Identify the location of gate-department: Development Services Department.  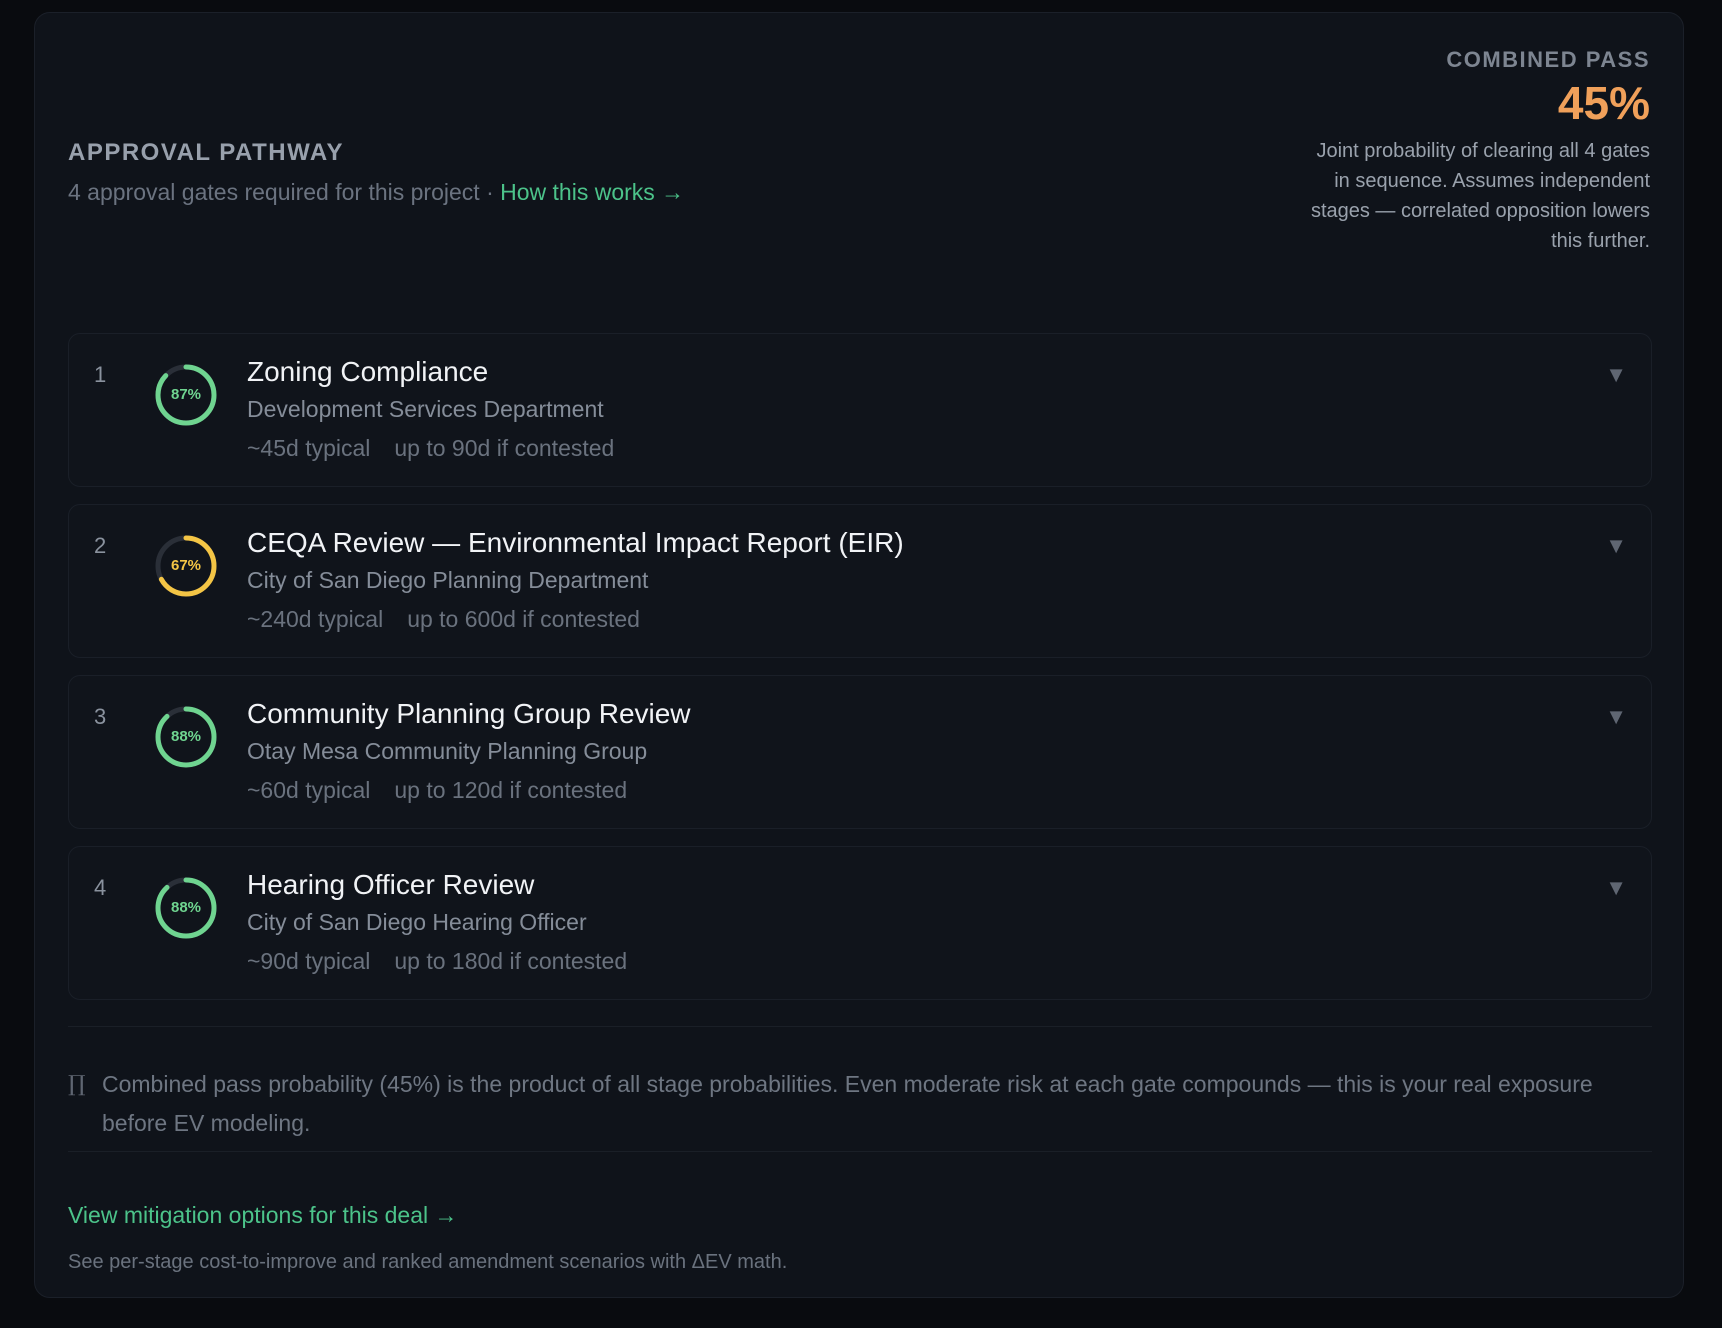
(425, 409).